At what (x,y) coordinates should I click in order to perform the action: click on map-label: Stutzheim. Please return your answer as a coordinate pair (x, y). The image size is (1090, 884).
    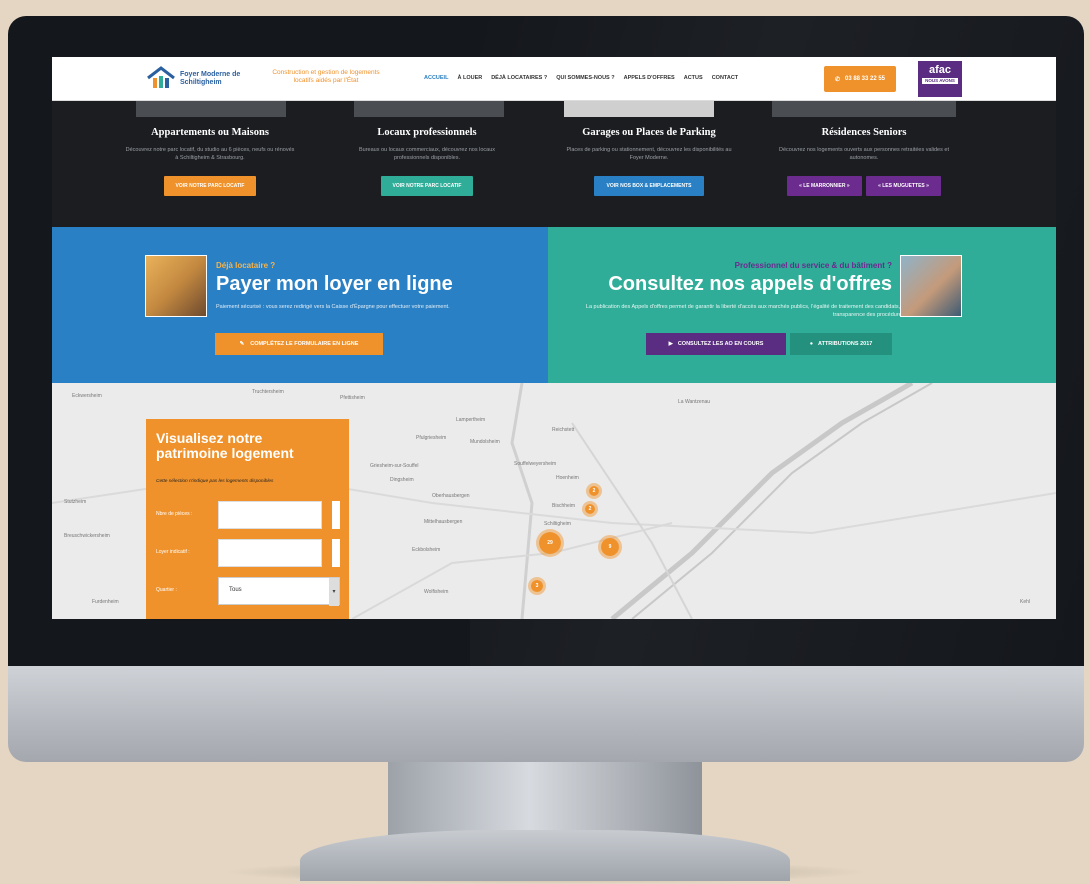
    Looking at the image, I should click on (75, 502).